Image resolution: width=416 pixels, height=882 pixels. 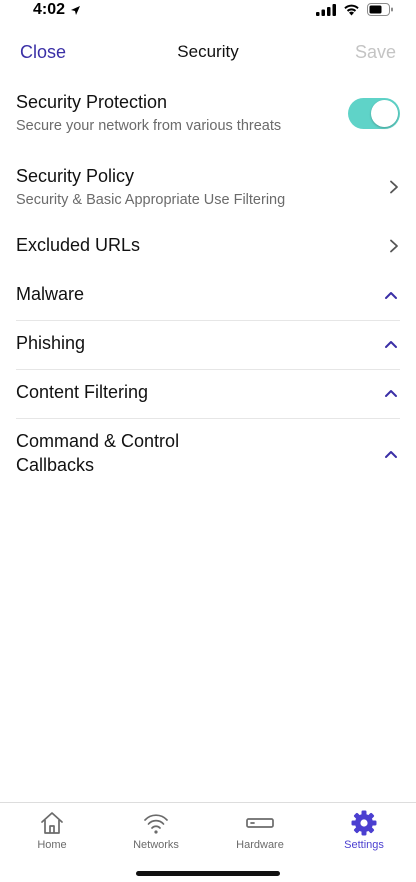 I want to click on save-button: Save, so click(x=375, y=52).